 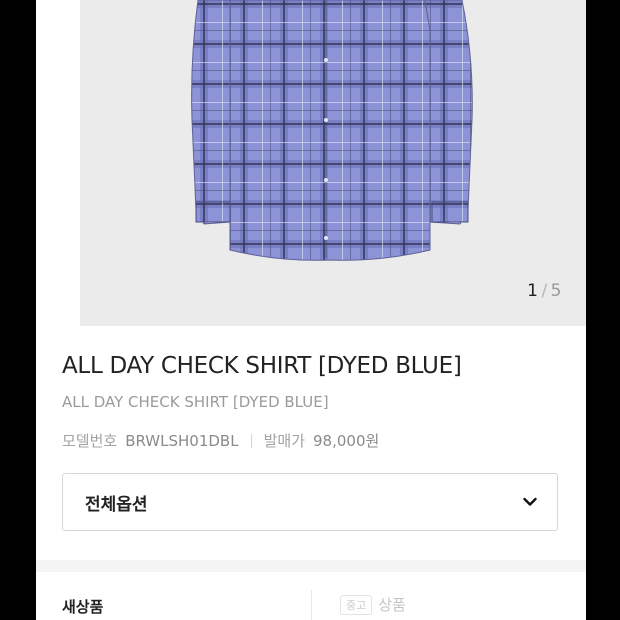 I want to click on model-number-value: BRWLSH01DBL, so click(x=182, y=440).